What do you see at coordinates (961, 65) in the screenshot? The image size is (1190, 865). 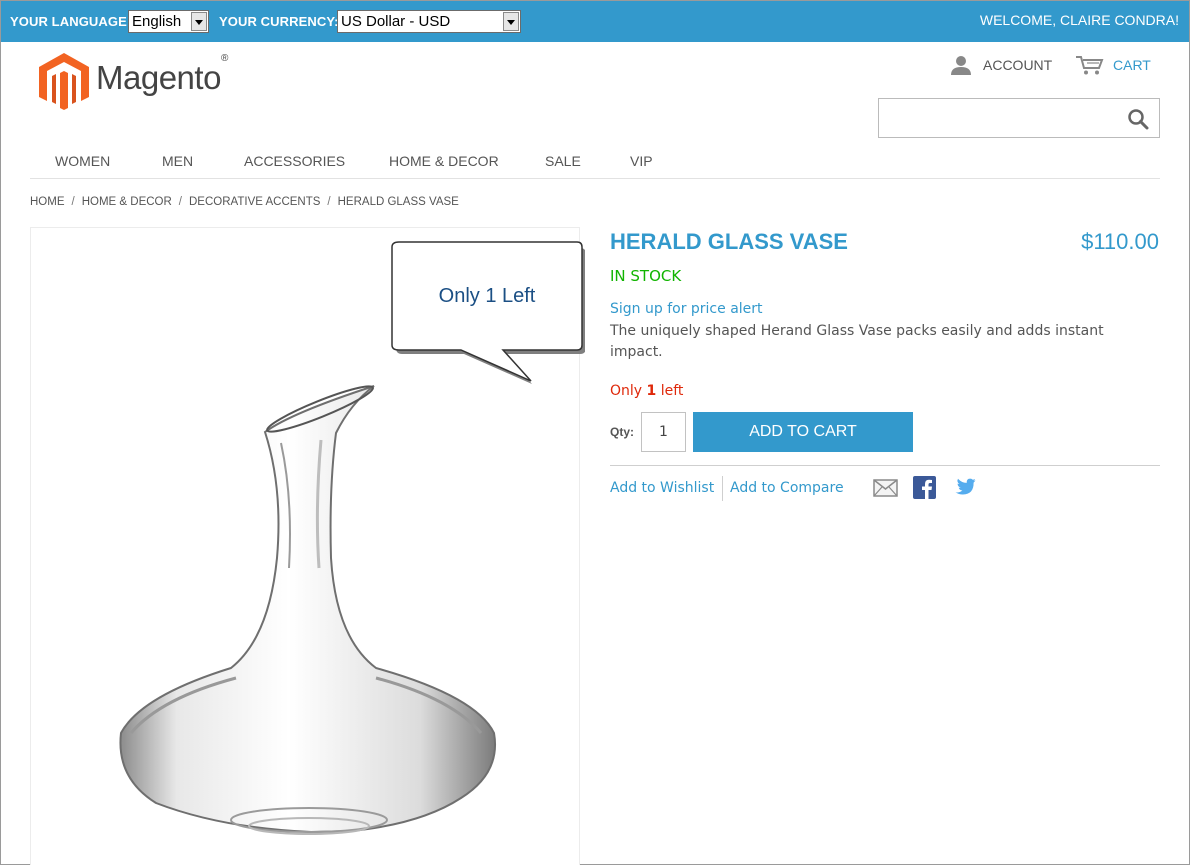 I see `user-icon` at bounding box center [961, 65].